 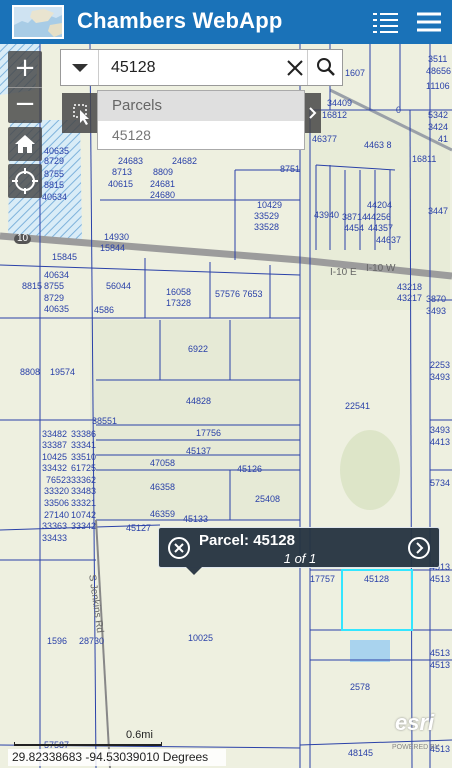 I want to click on zoom-in-button: +, so click(x=25, y=69).